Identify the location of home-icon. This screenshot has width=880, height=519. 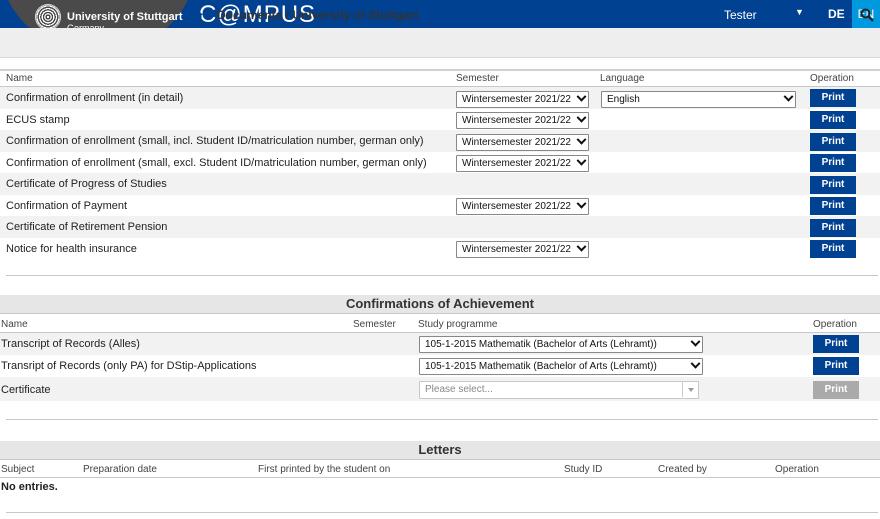
(197, 15).